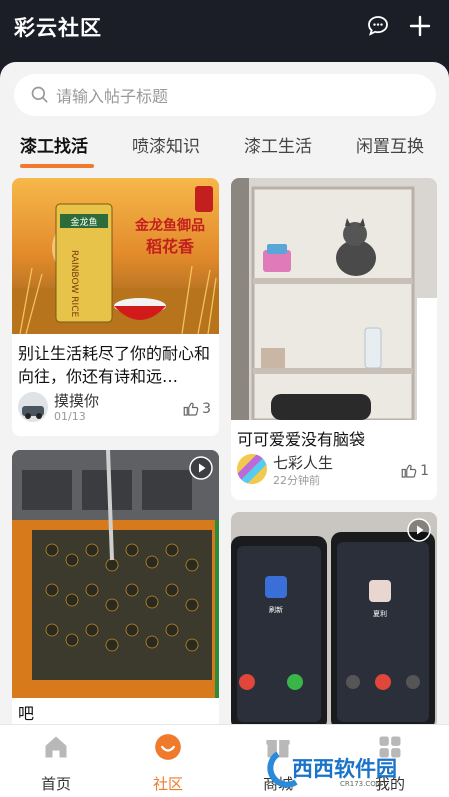 Image resolution: width=449 pixels, height=797 pixels. Describe the element at coordinates (168, 763) in the screenshot. I see `nav-community: 社区` at that location.